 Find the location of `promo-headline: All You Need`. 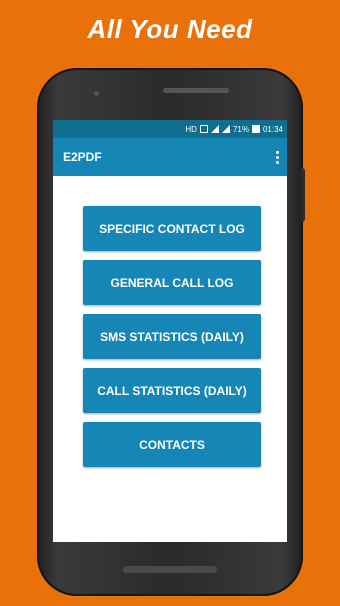

promo-headline: All You Need is located at coordinates (170, 29).